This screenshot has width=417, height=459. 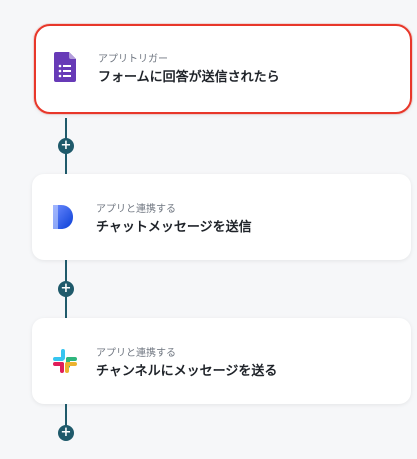 I want to click on google-forms-icon, so click(x=67, y=67).